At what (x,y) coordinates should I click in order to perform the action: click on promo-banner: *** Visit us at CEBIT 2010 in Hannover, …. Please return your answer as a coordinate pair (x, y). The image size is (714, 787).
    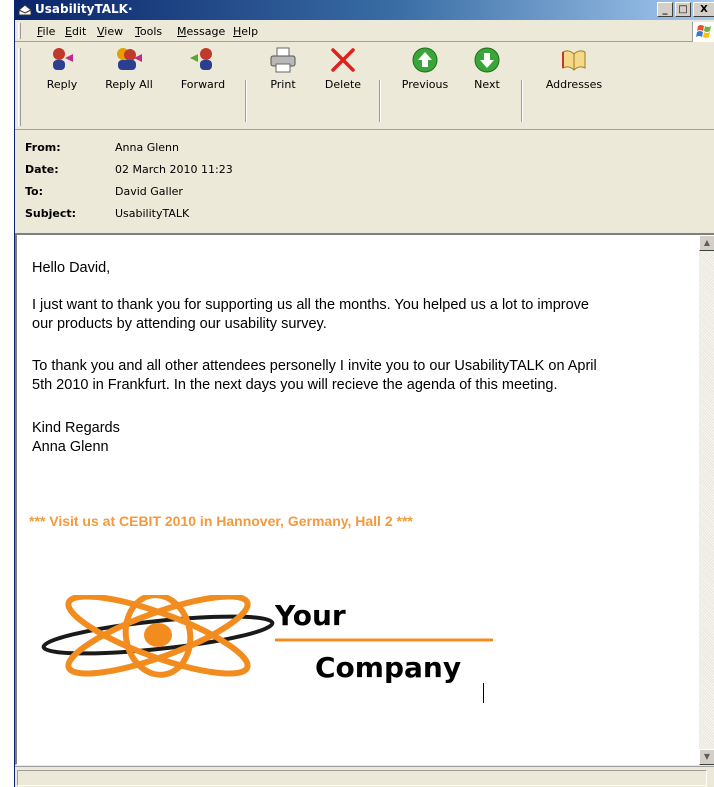
    Looking at the image, I should click on (221, 521).